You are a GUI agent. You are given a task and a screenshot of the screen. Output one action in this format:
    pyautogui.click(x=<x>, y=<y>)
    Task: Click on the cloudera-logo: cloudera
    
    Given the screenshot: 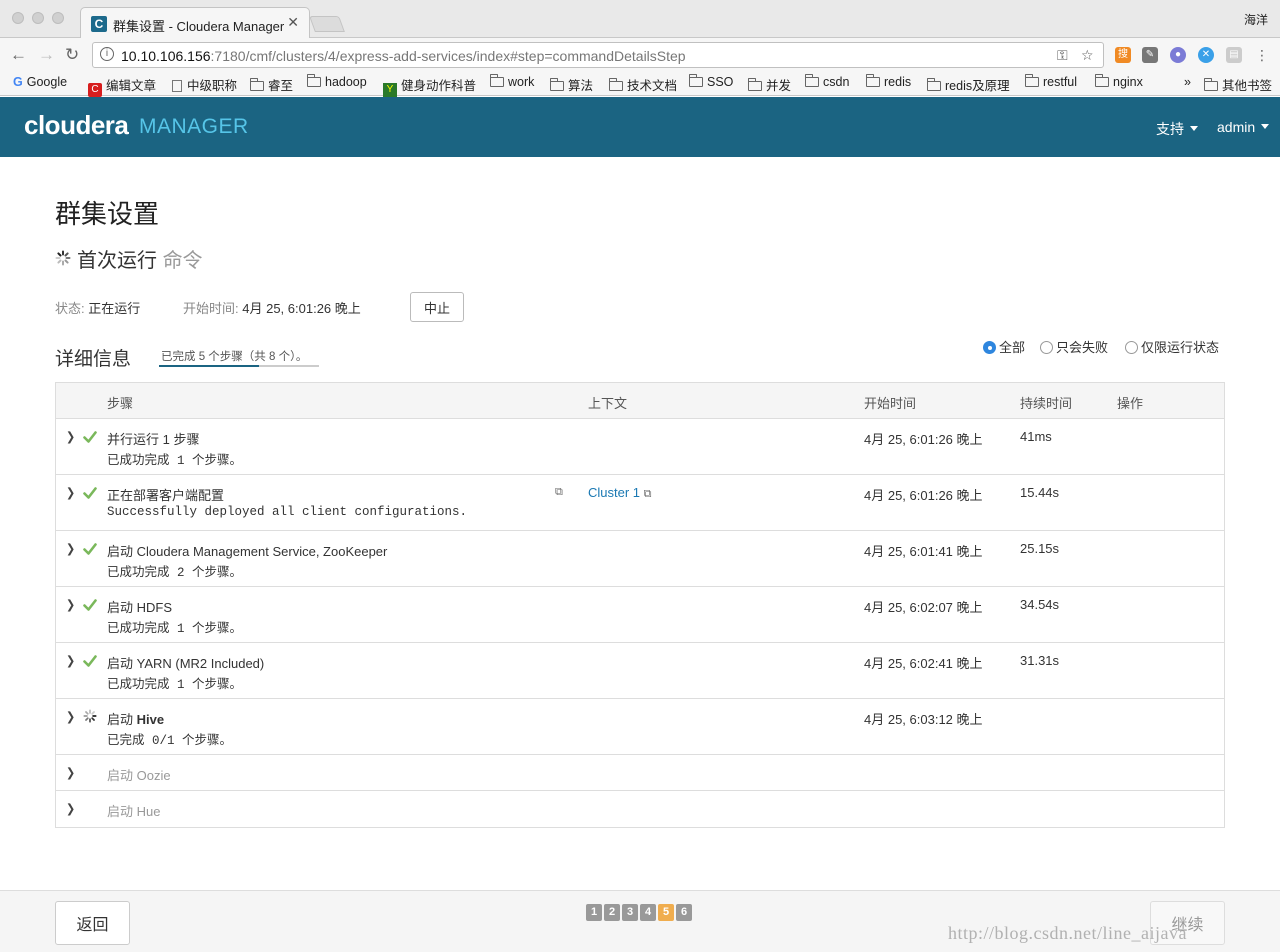 What is the action you would take?
    pyautogui.click(x=76, y=125)
    